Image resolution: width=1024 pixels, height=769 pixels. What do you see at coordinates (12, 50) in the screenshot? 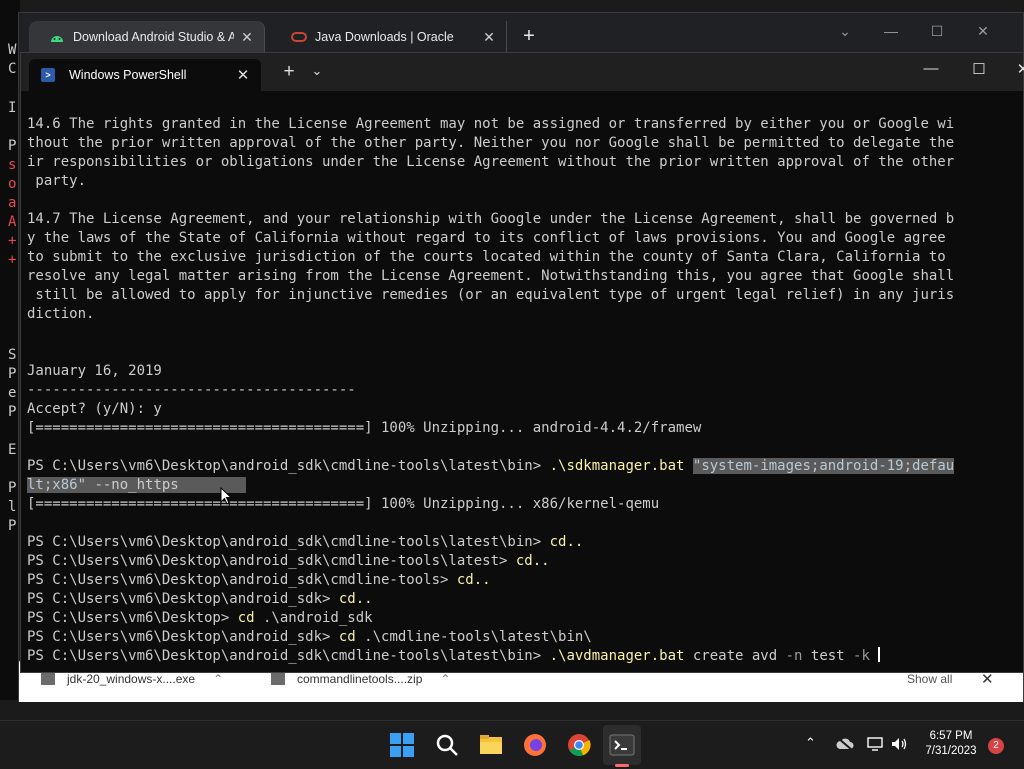
I see `background-console-char: W` at bounding box center [12, 50].